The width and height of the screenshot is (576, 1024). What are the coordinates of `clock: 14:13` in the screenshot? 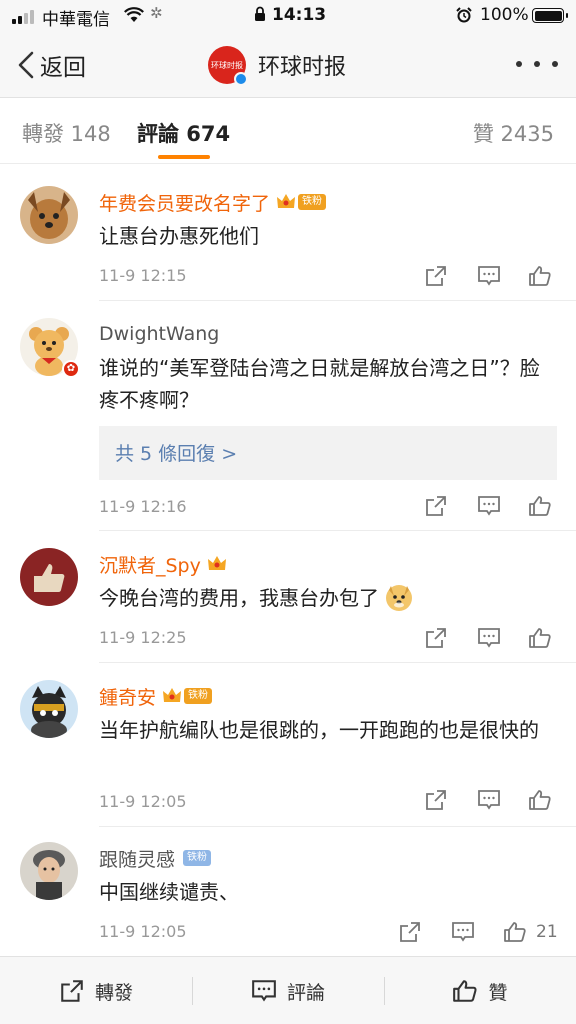 It's located at (299, 15).